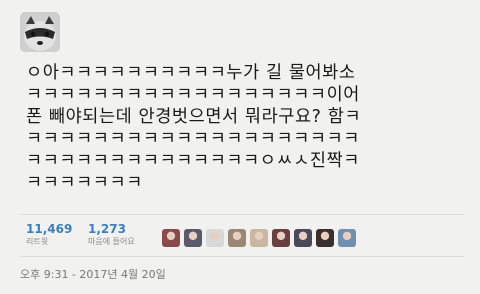  I want to click on tweet-line: ㅇ아ㅋㅋㅋㅋㅋㅋㅋㅋㅋㅋ누가 길 물어봐소, so click(191, 73).